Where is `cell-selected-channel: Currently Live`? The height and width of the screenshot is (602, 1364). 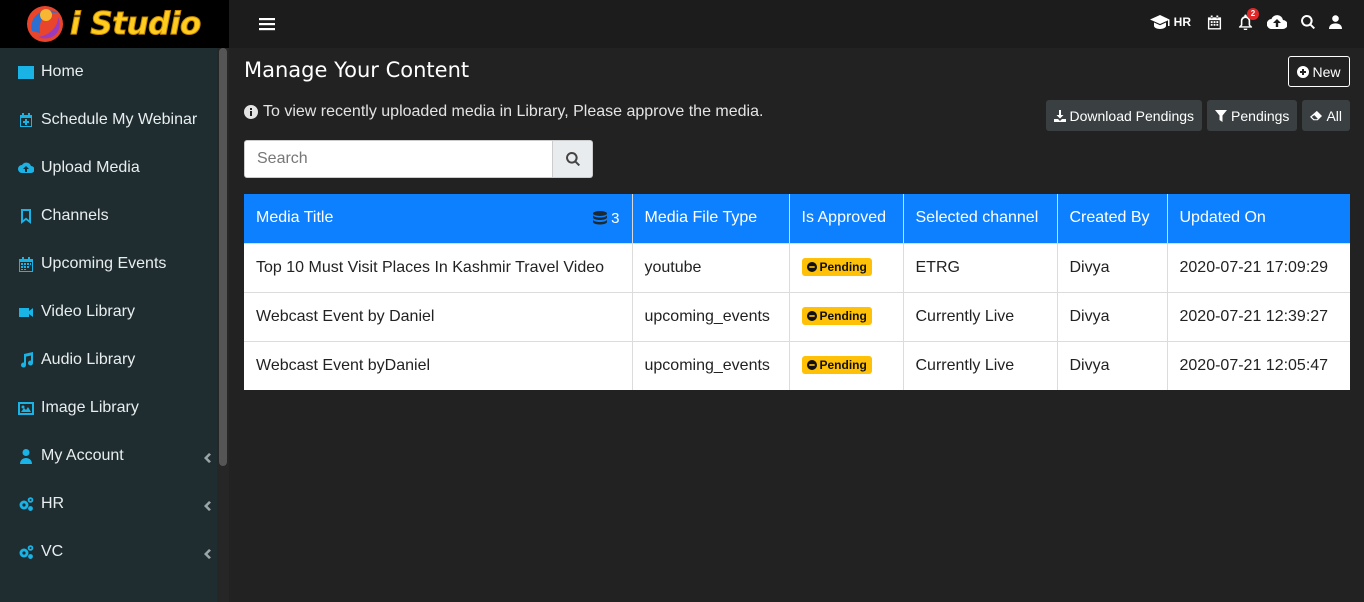 cell-selected-channel: Currently Live is located at coordinates (980, 365).